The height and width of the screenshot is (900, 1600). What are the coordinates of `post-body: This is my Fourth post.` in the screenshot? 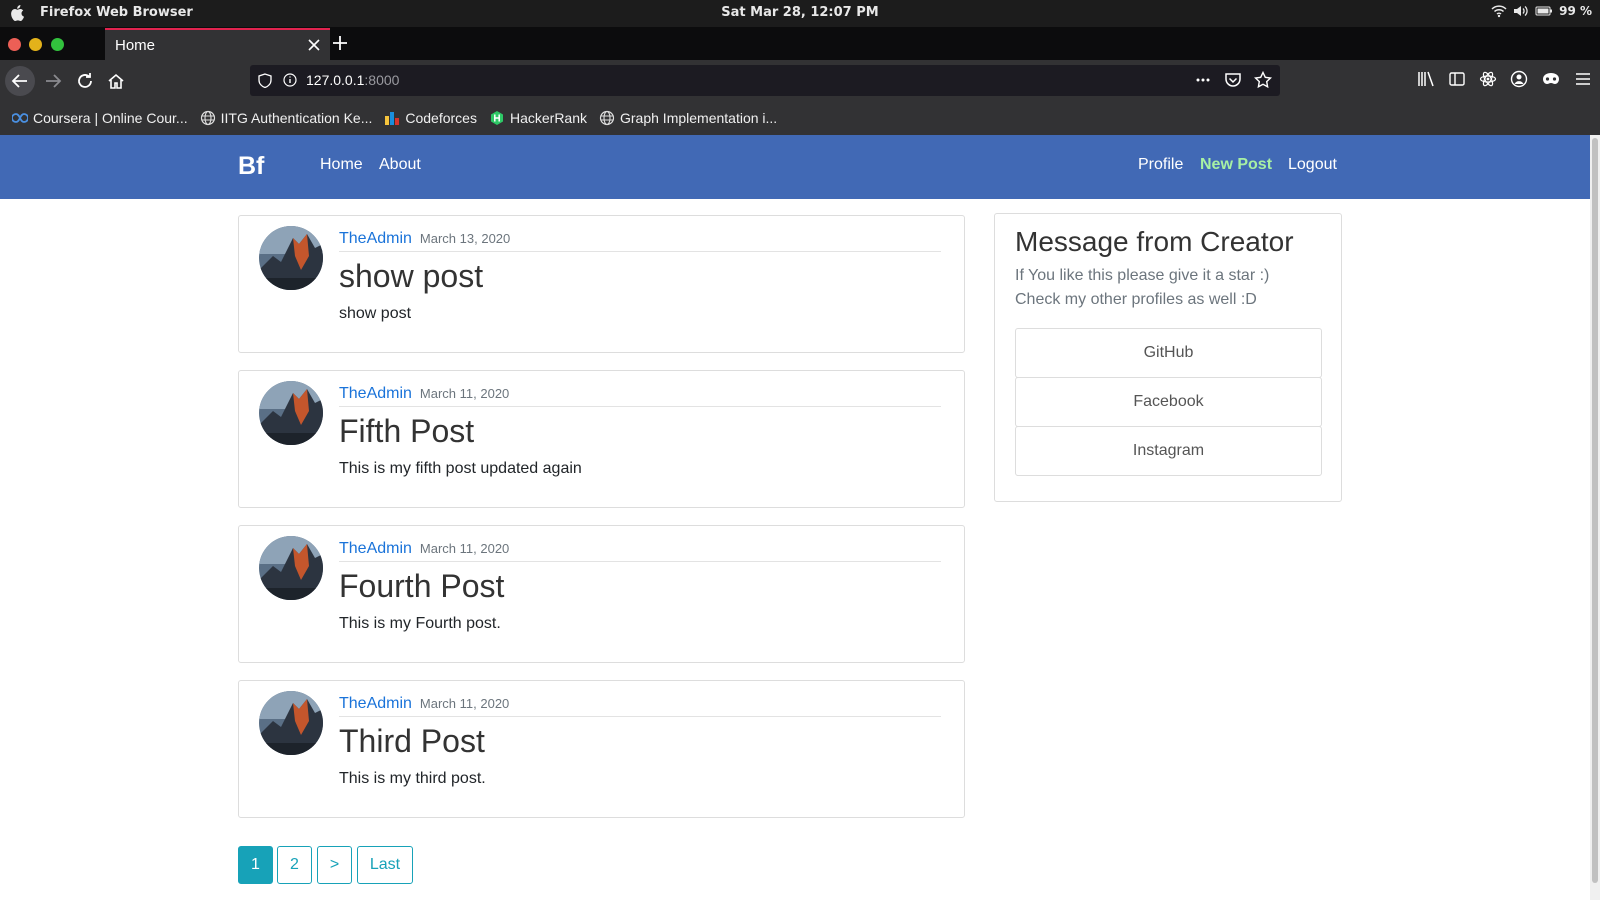 It's located at (420, 623).